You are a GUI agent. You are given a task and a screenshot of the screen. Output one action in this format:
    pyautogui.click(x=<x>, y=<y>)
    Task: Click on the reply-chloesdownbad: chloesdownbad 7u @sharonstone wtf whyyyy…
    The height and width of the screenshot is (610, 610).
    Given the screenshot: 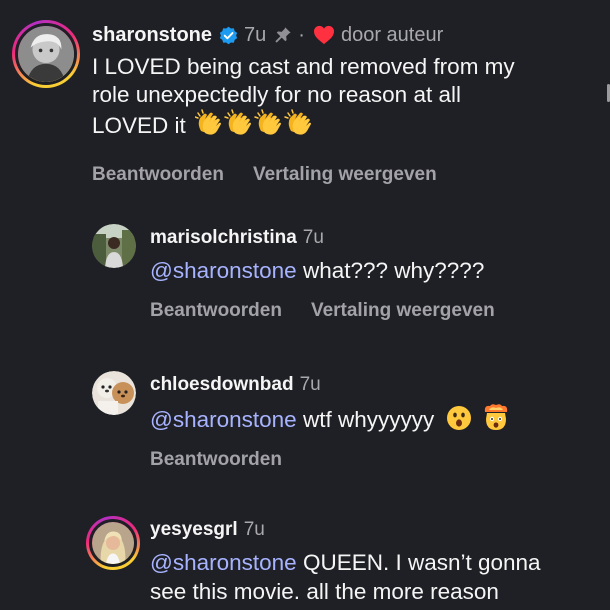 What is the action you would take?
    pyautogui.click(x=341, y=421)
    